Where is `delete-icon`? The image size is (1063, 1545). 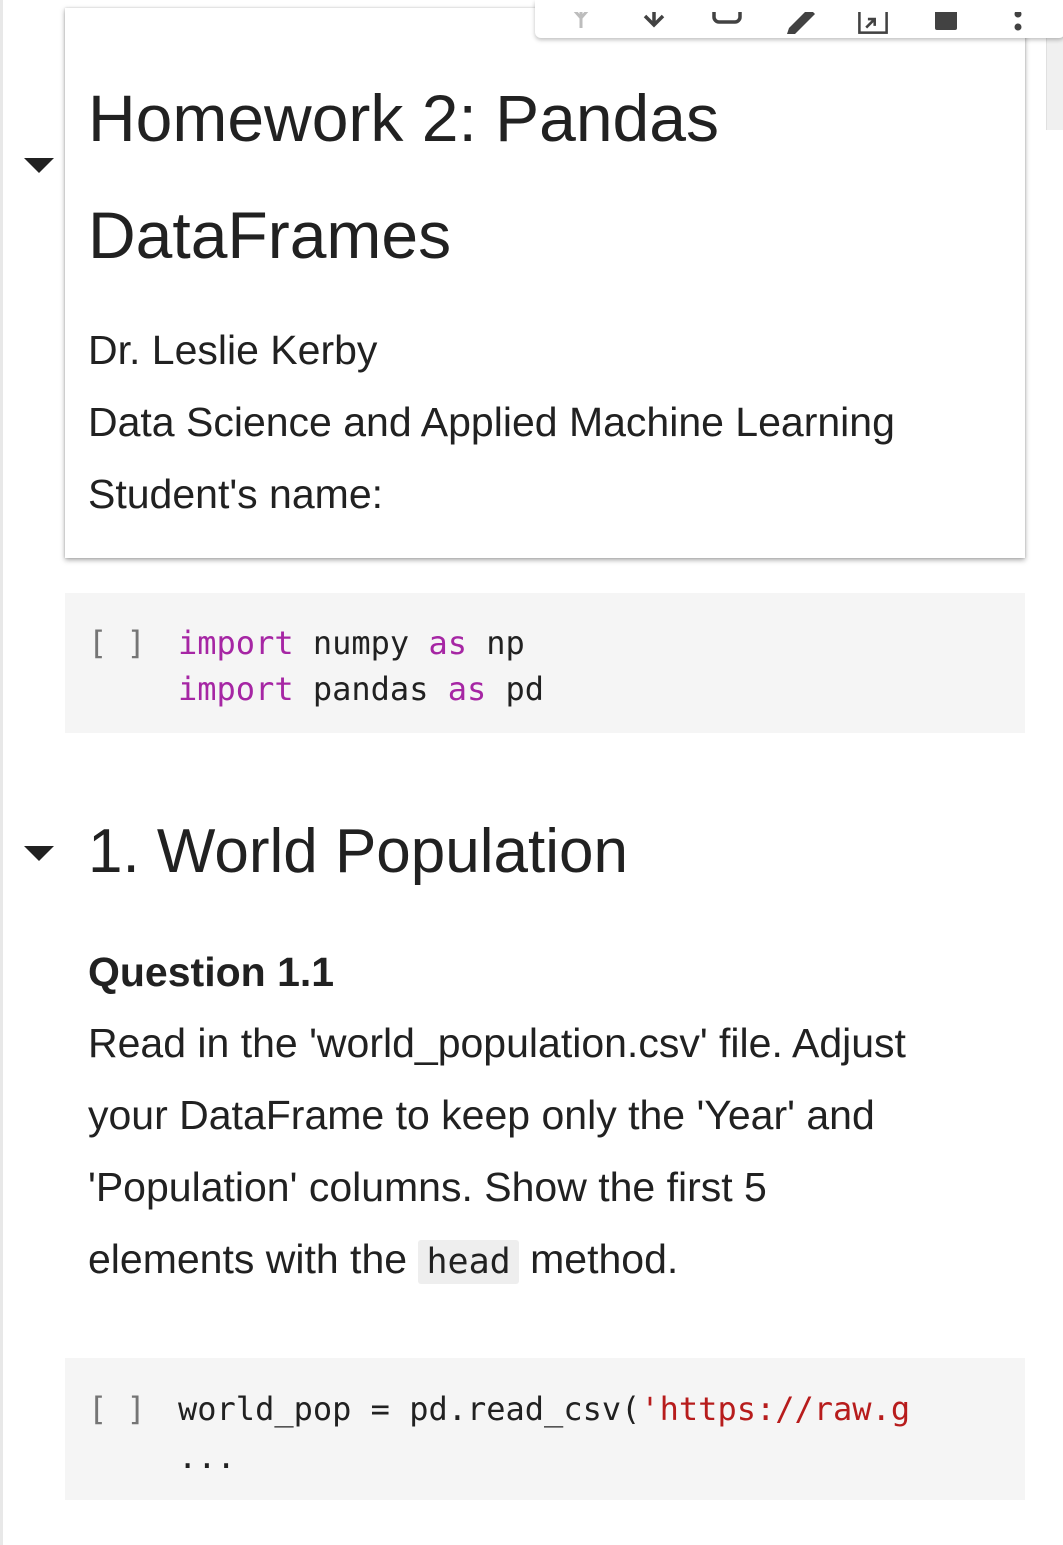 delete-icon is located at coordinates (946, 25).